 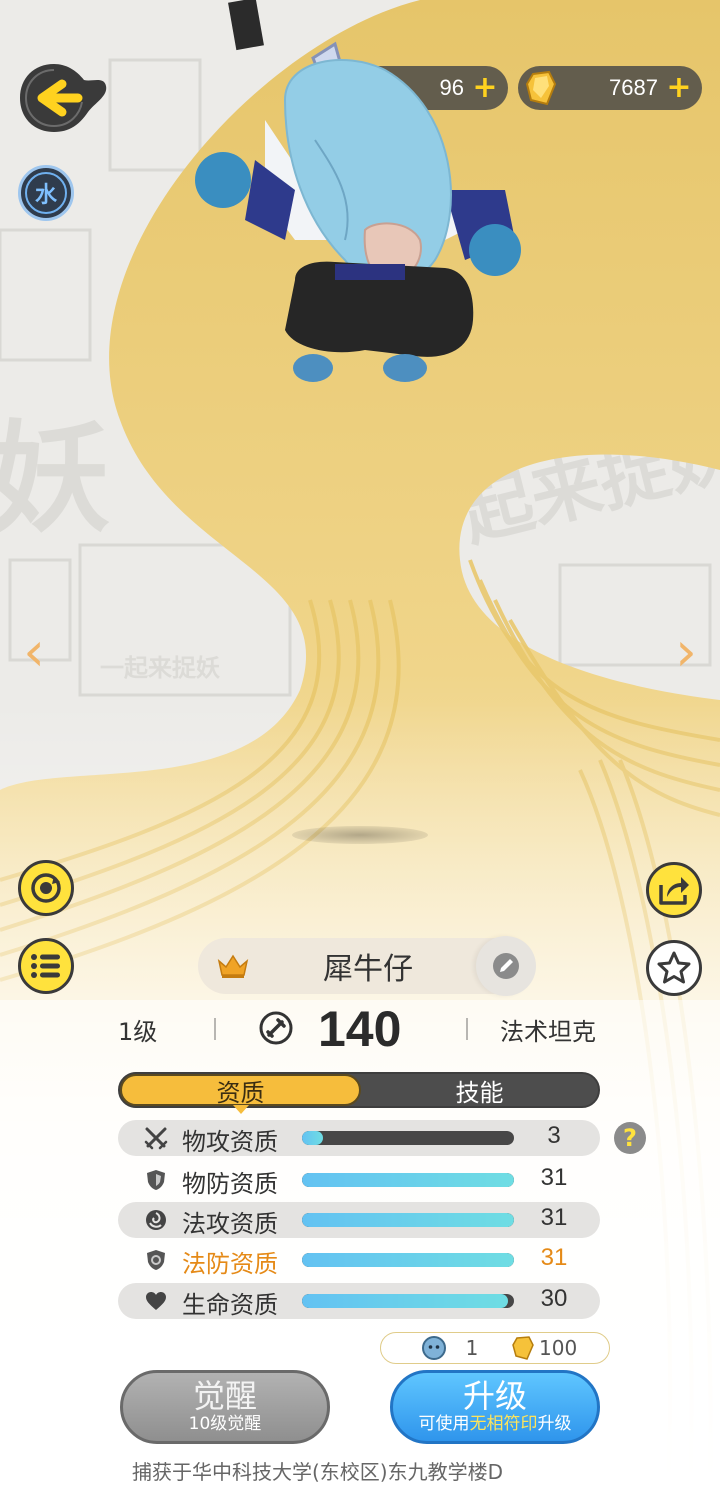 What do you see at coordinates (548, 1032) in the screenshot?
I see `pet-role: 法术坦克` at bounding box center [548, 1032].